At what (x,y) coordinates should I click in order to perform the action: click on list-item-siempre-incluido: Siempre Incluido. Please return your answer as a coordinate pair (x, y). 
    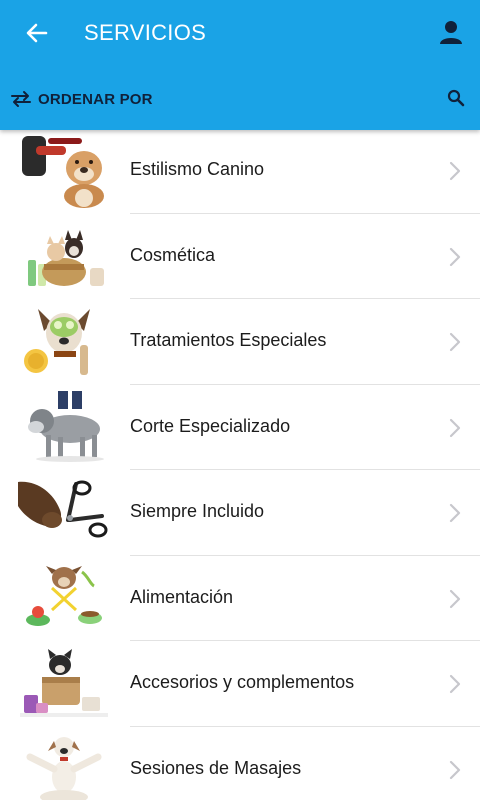
    Looking at the image, I should click on (240, 513).